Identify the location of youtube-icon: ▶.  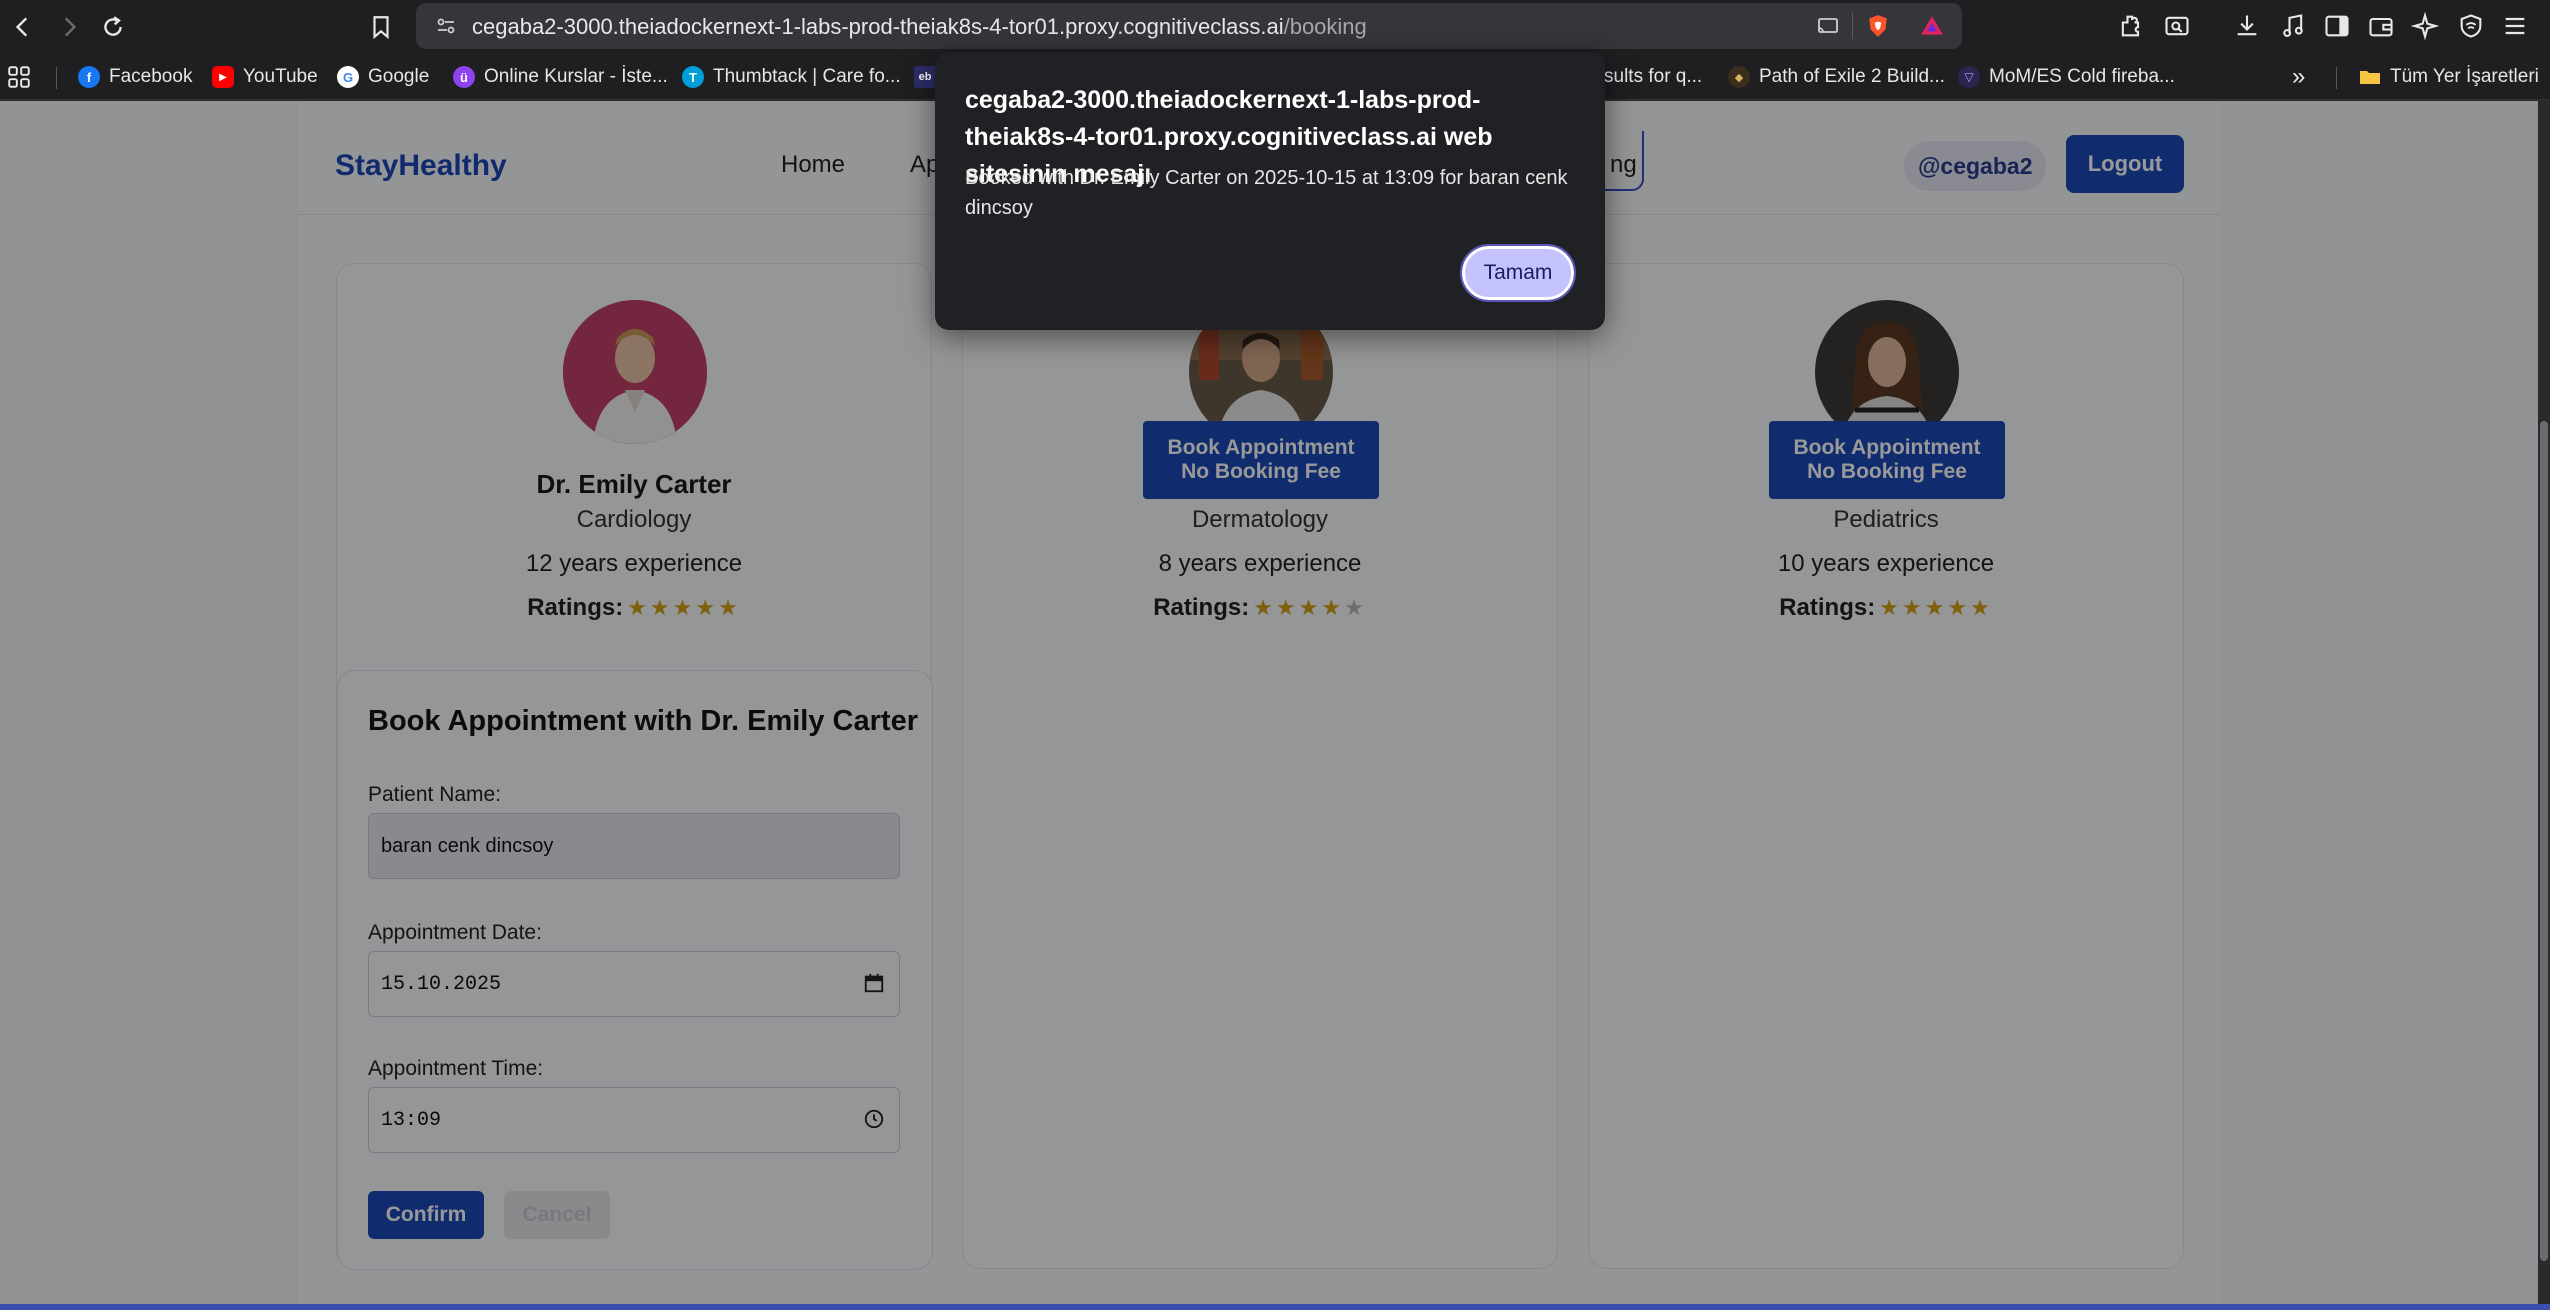
(223, 77).